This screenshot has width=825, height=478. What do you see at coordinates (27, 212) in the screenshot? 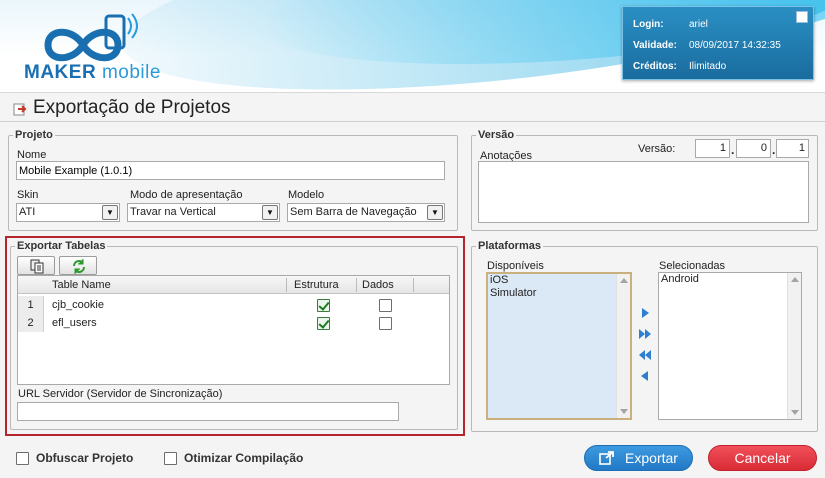
I see `skin-value: ATI` at bounding box center [27, 212].